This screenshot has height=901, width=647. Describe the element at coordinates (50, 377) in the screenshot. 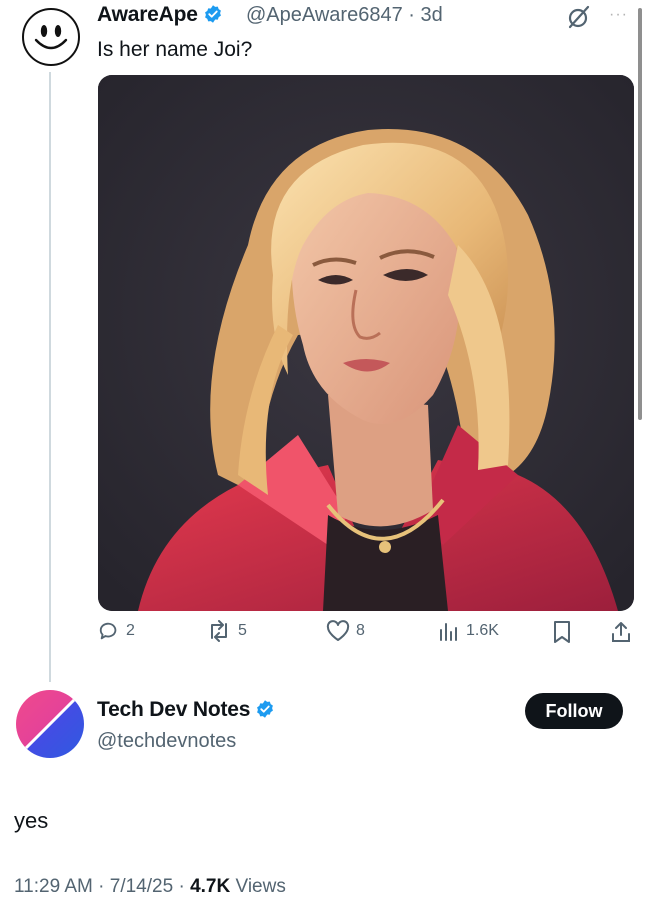

I see `thread-connector-line` at that location.